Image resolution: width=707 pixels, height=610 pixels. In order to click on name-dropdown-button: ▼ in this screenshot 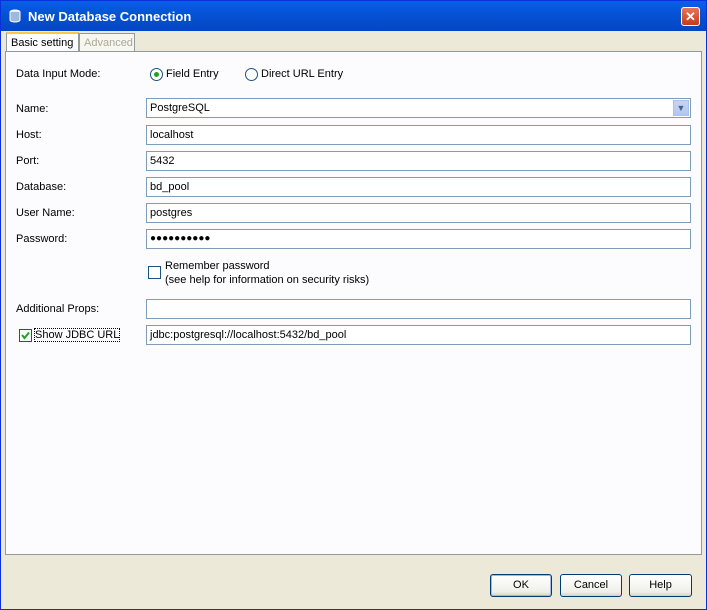, I will do `click(681, 108)`.